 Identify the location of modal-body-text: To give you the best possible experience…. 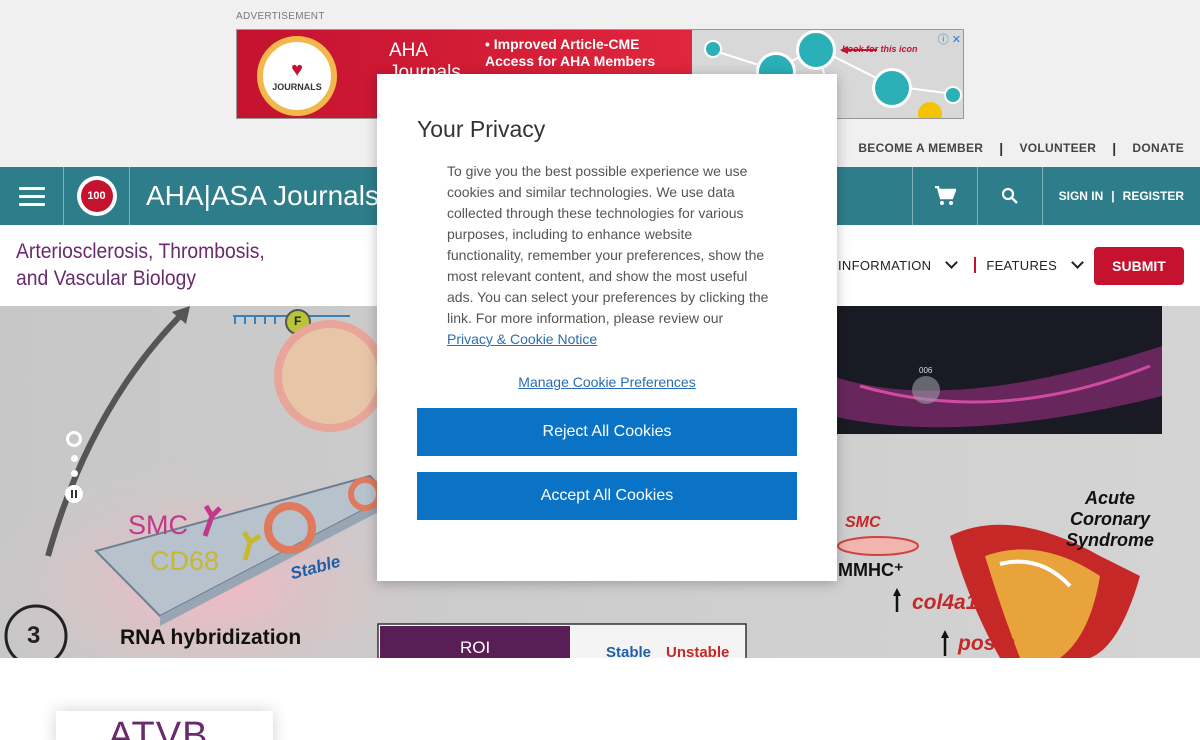
(608, 244).